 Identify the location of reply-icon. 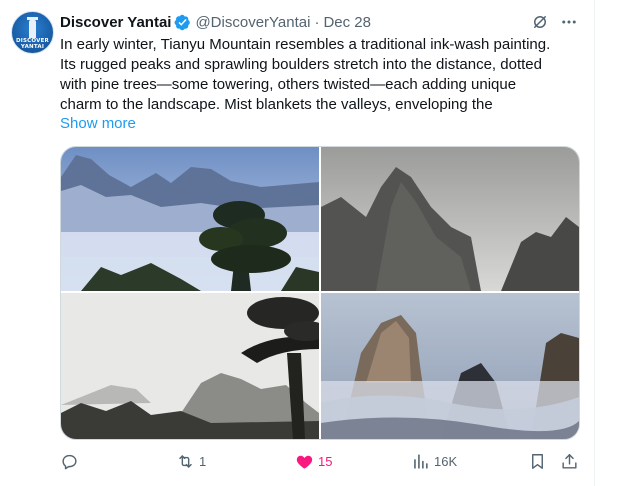
(69, 461).